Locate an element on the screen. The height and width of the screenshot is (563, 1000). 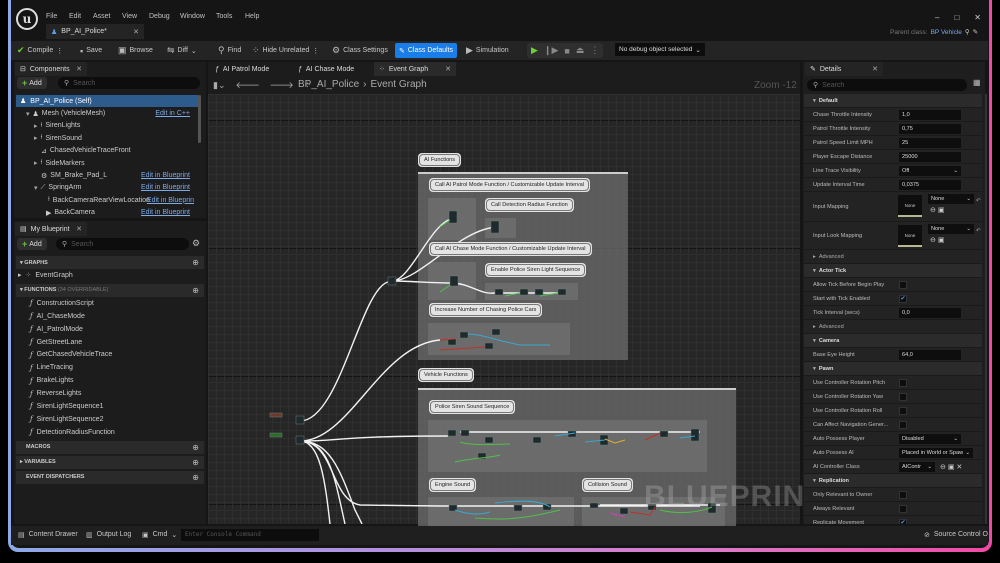
property-row: Use Controller Rotation Yaw is located at coordinates (893, 397).